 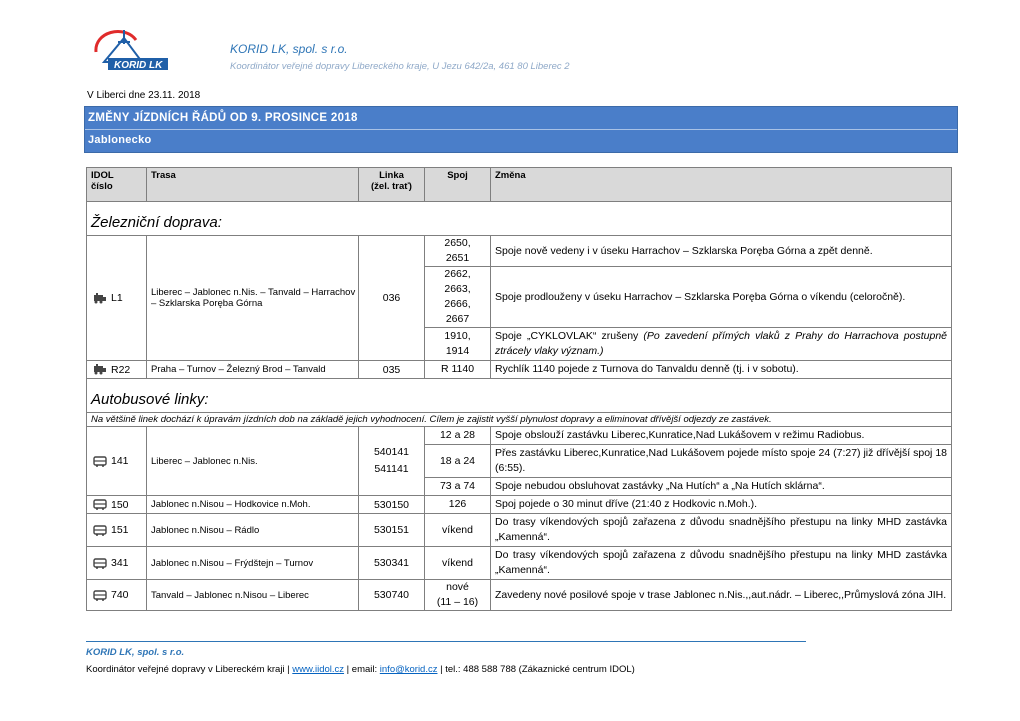 What do you see at coordinates (721, 184) in the screenshot?
I see `header-zmena: Změna` at bounding box center [721, 184].